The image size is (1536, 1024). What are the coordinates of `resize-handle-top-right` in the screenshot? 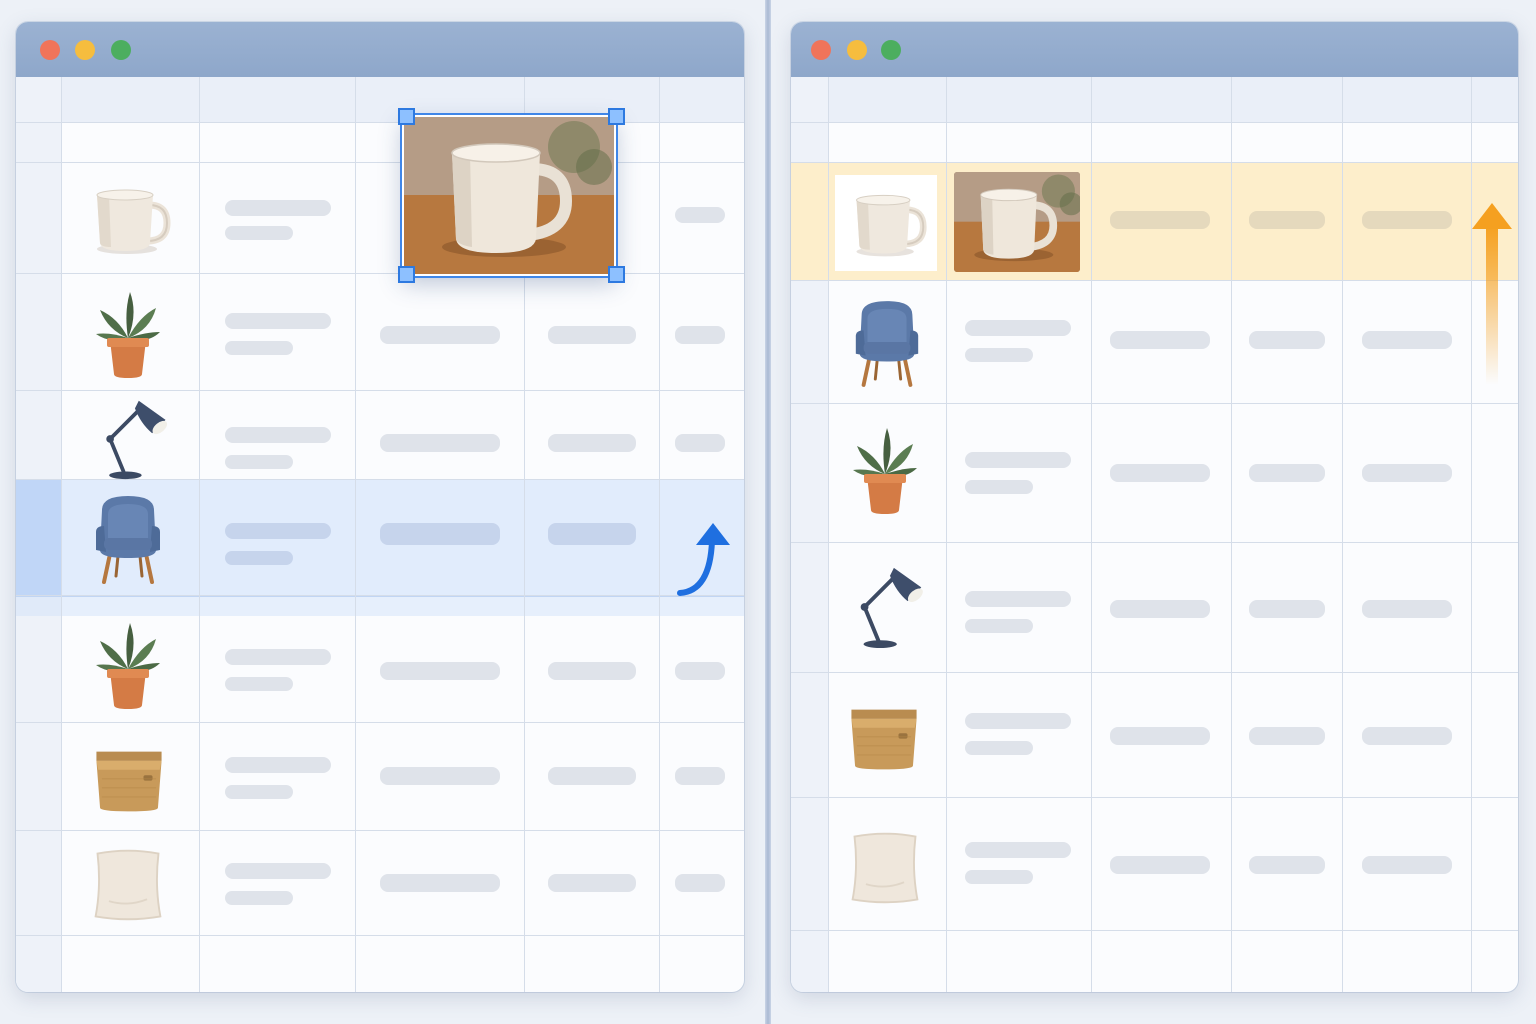 It's located at (616, 116).